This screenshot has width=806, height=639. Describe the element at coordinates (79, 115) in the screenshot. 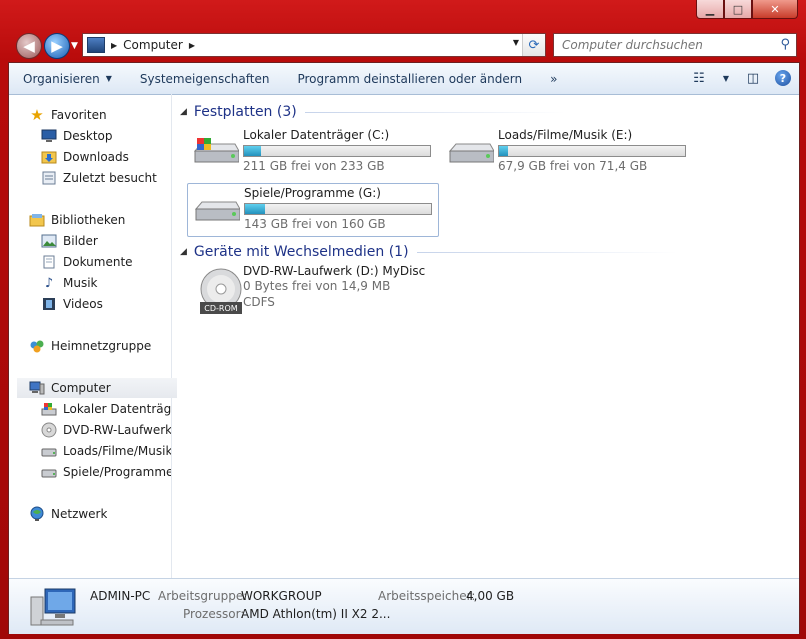

I see `nav-label: Favoriten` at that location.